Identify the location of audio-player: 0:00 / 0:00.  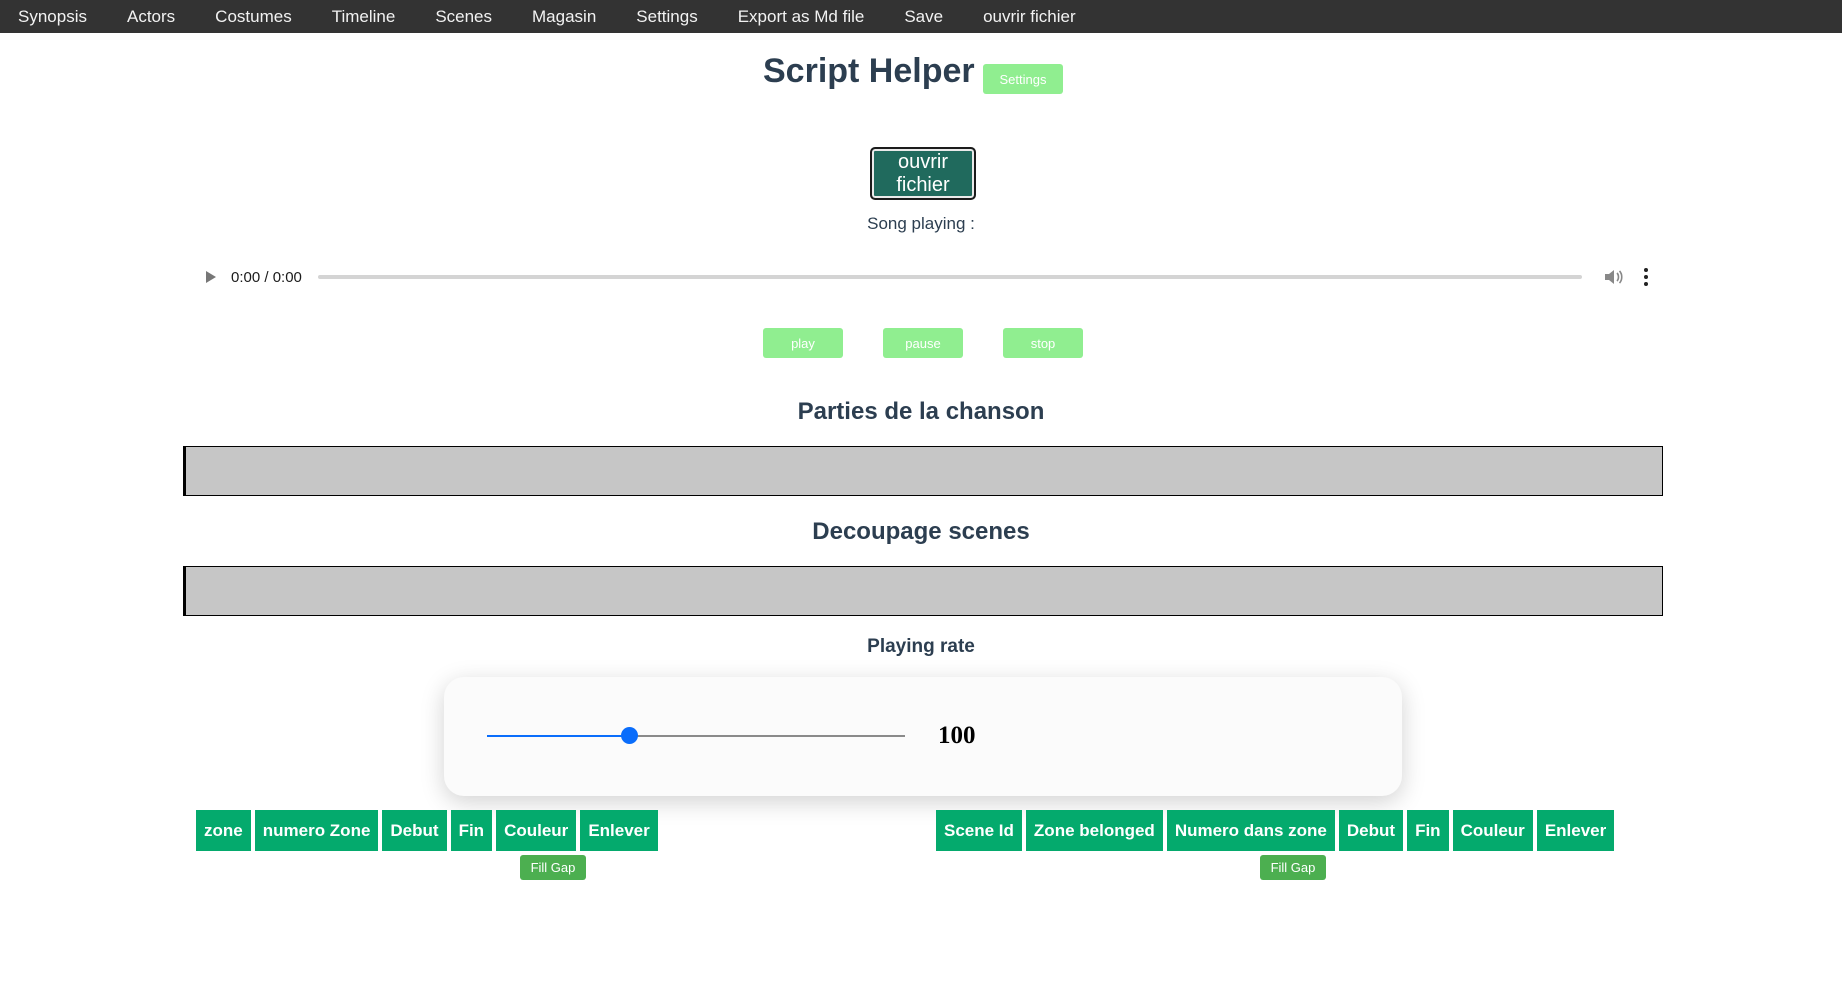
(922, 277).